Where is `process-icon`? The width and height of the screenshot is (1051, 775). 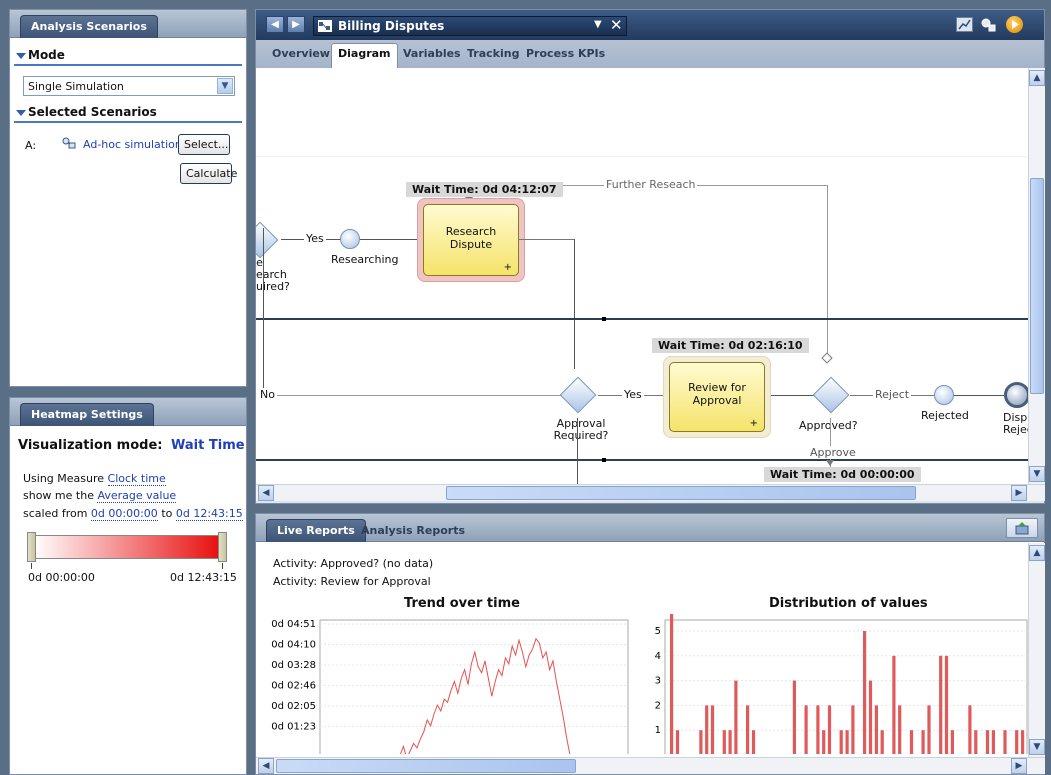 process-icon is located at coordinates (988, 24).